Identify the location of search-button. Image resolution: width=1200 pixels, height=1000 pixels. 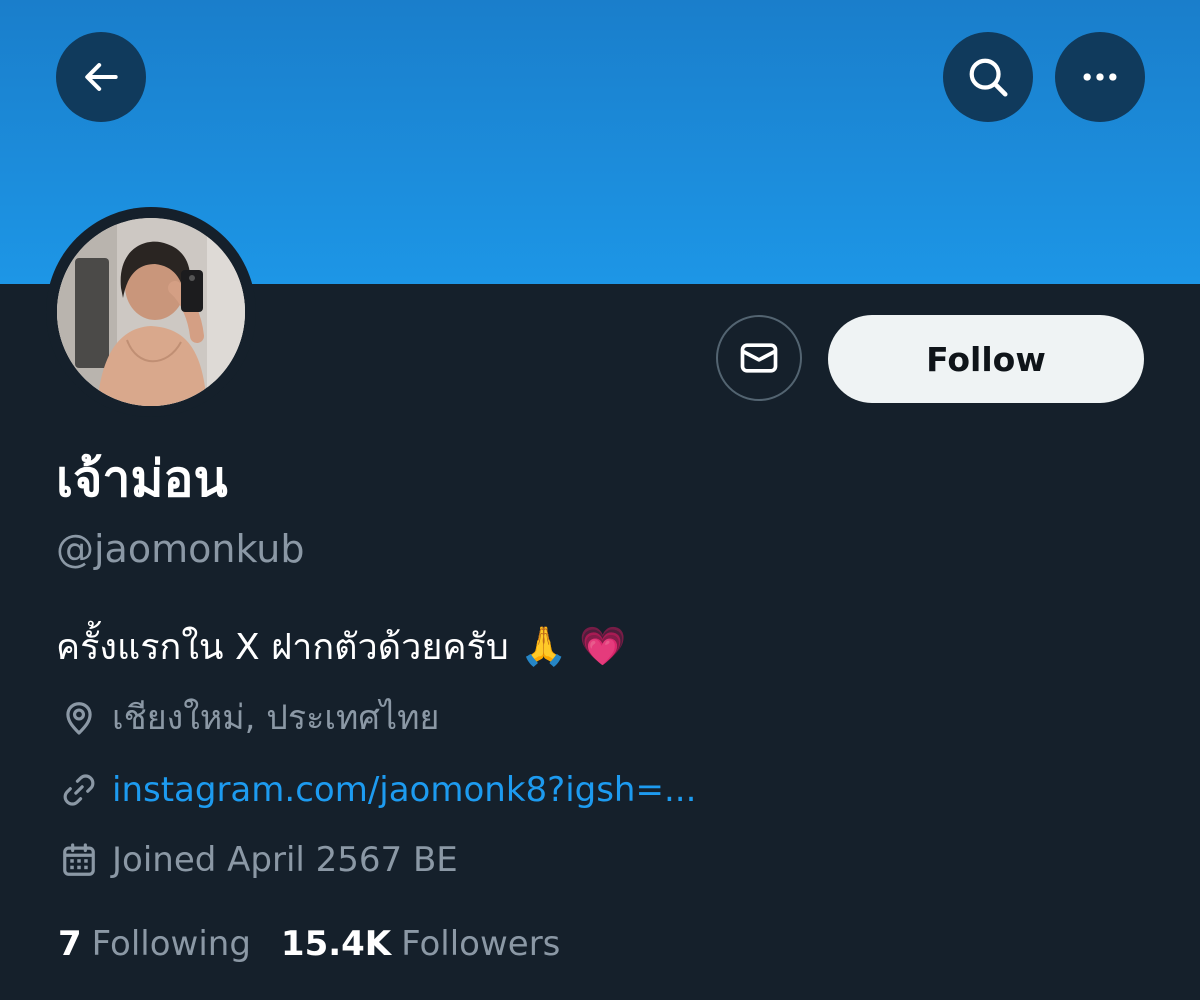
(988, 77).